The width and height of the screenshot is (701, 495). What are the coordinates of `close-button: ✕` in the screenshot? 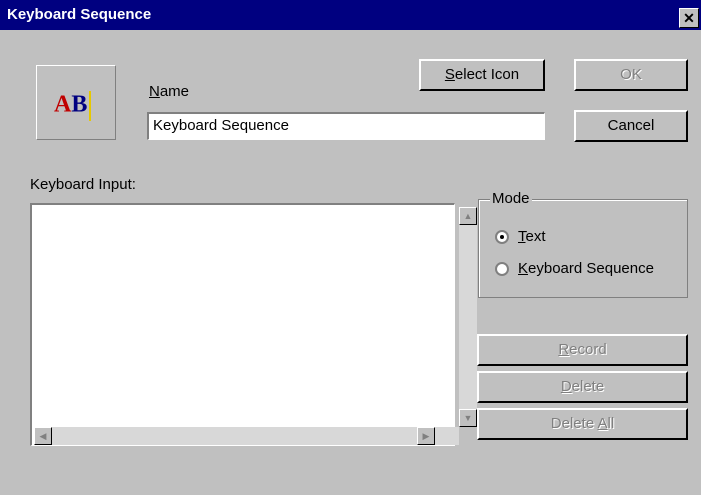 It's located at (689, 18).